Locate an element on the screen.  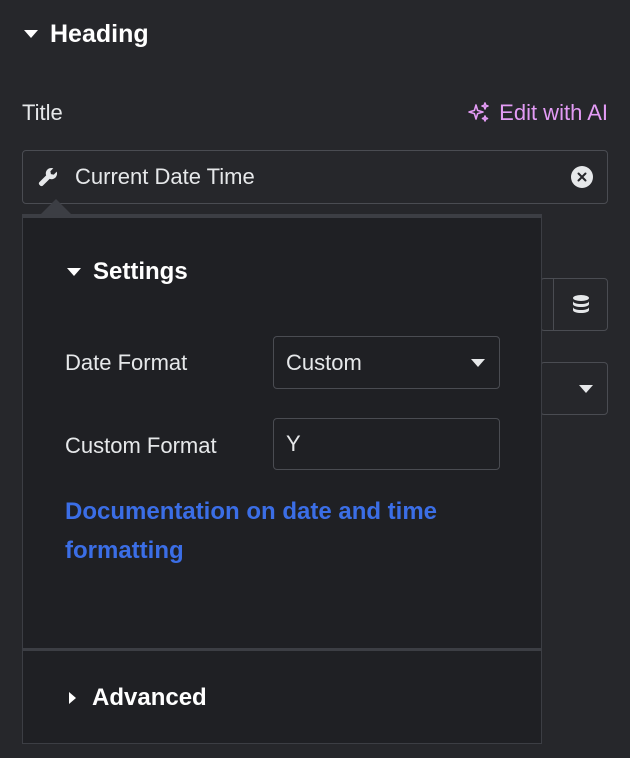
clear-icon is located at coordinates (582, 177).